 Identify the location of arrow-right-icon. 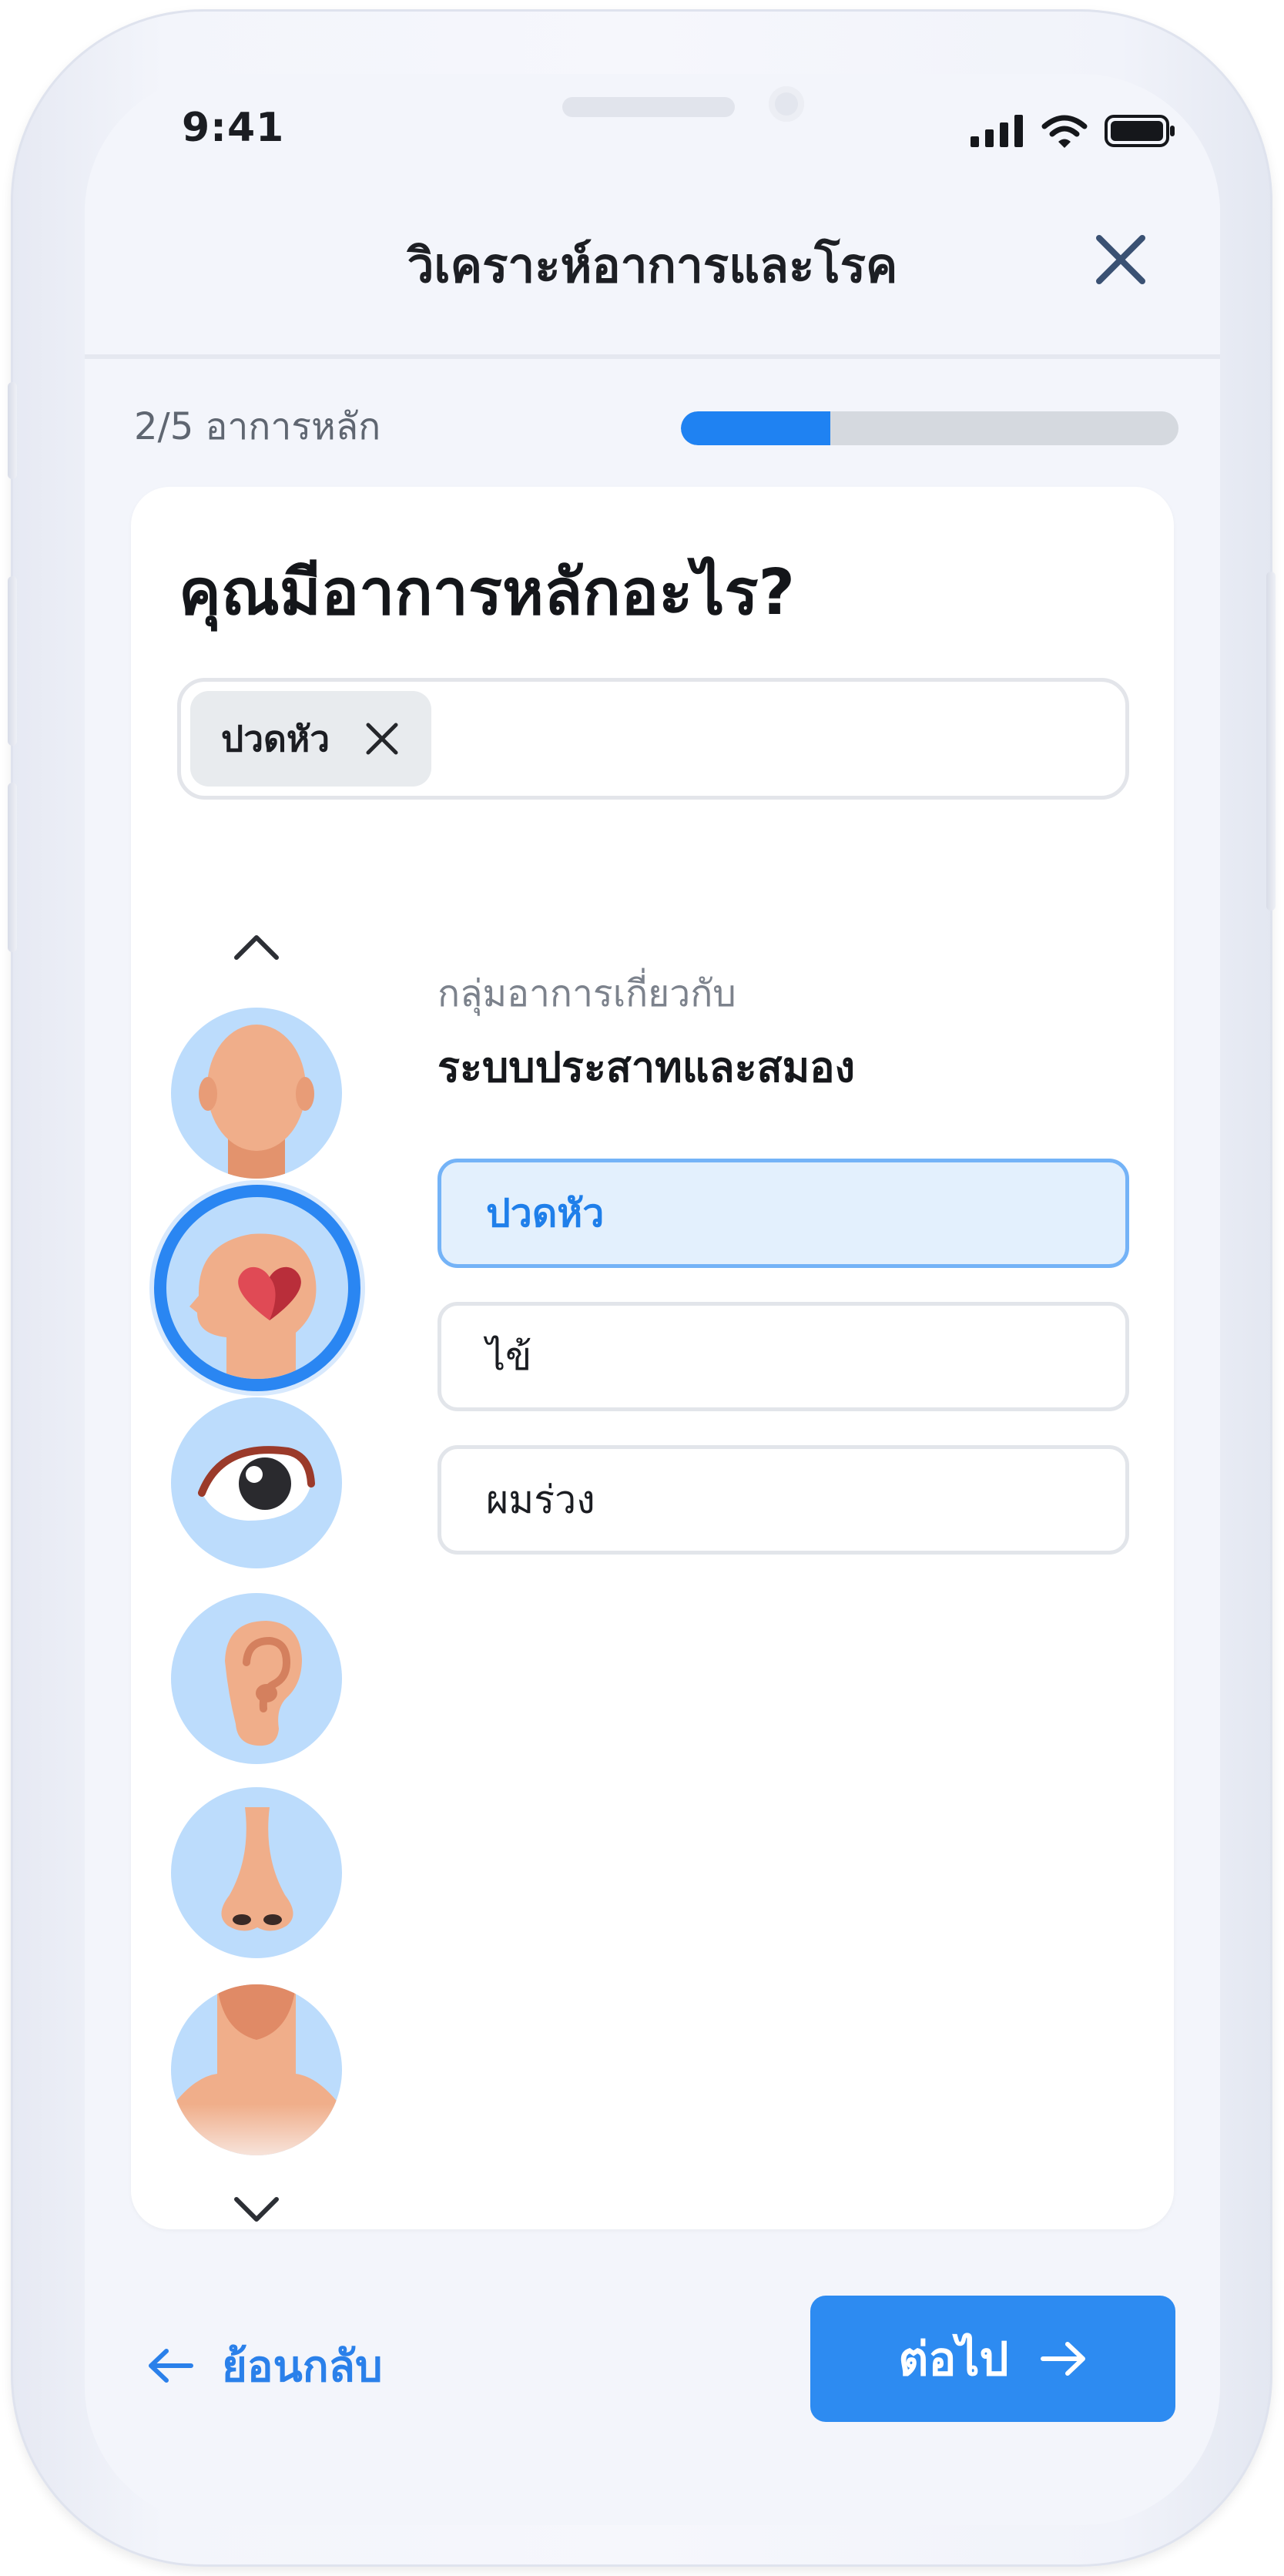
(1063, 2359).